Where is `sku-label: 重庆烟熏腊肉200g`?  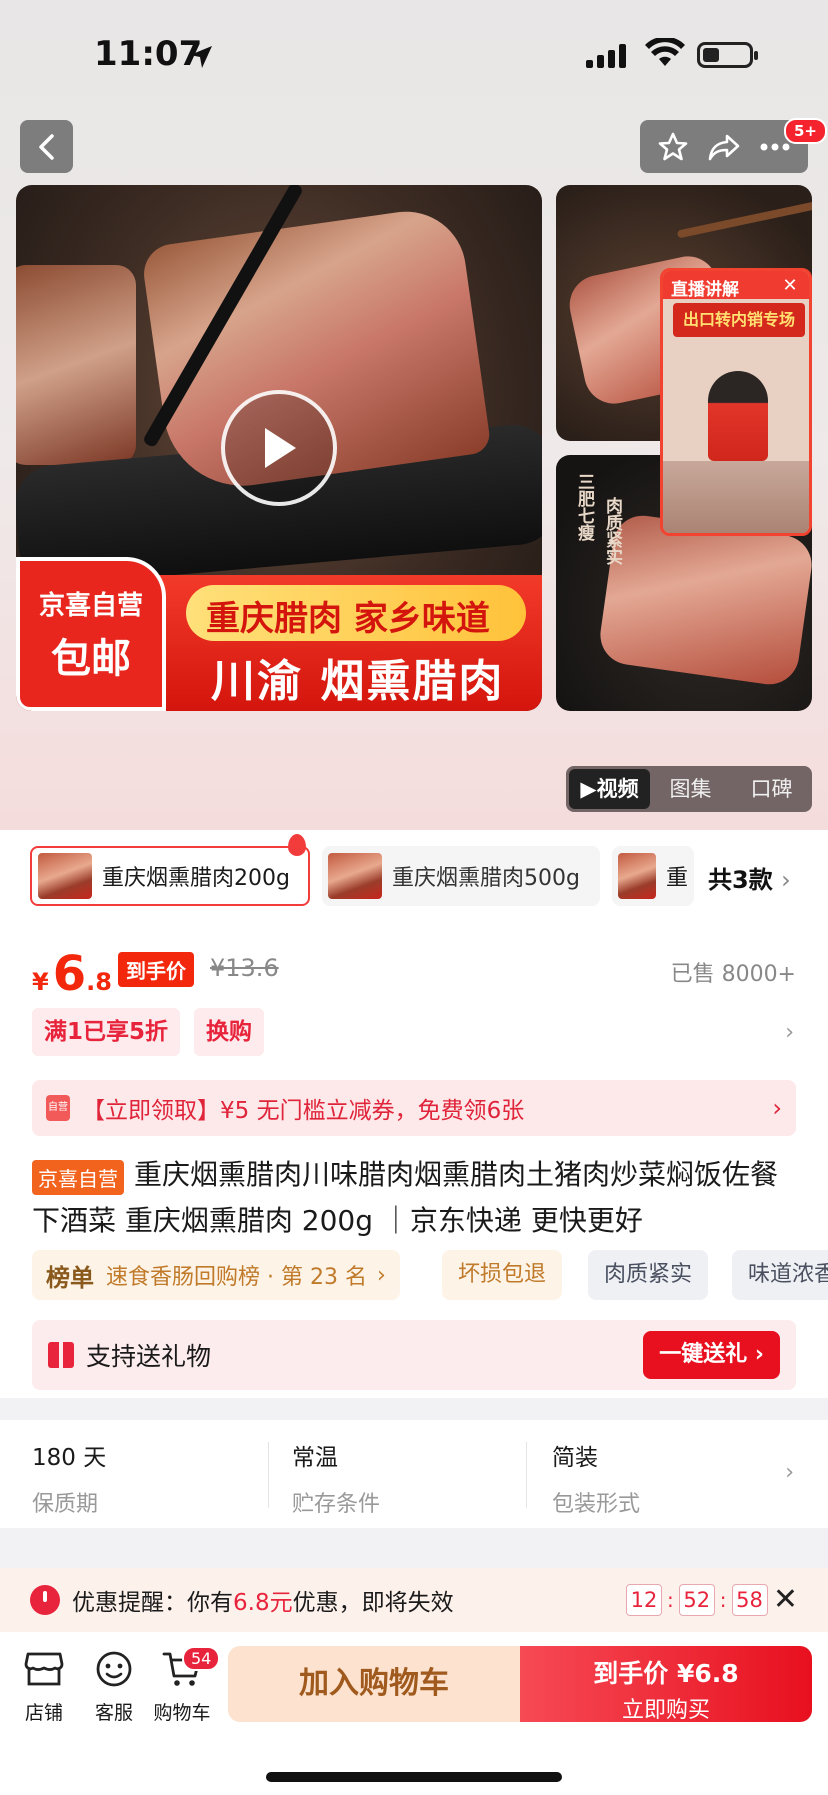 sku-label: 重庆烟熏腊肉200g is located at coordinates (196, 878).